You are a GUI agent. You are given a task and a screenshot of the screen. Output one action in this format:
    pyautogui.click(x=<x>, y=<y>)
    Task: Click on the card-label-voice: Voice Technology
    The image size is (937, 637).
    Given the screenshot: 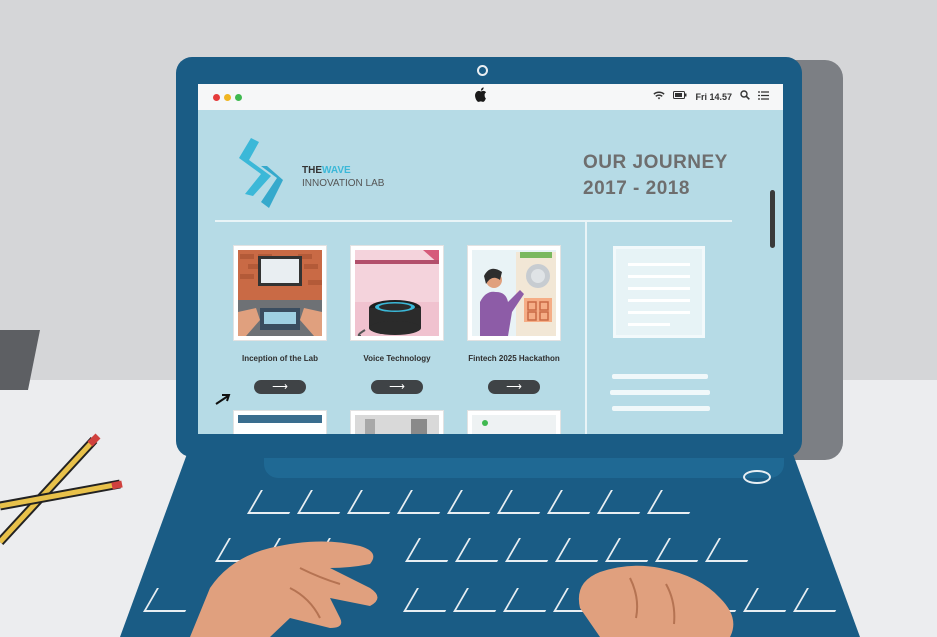 What is the action you would take?
    pyautogui.click(x=397, y=358)
    